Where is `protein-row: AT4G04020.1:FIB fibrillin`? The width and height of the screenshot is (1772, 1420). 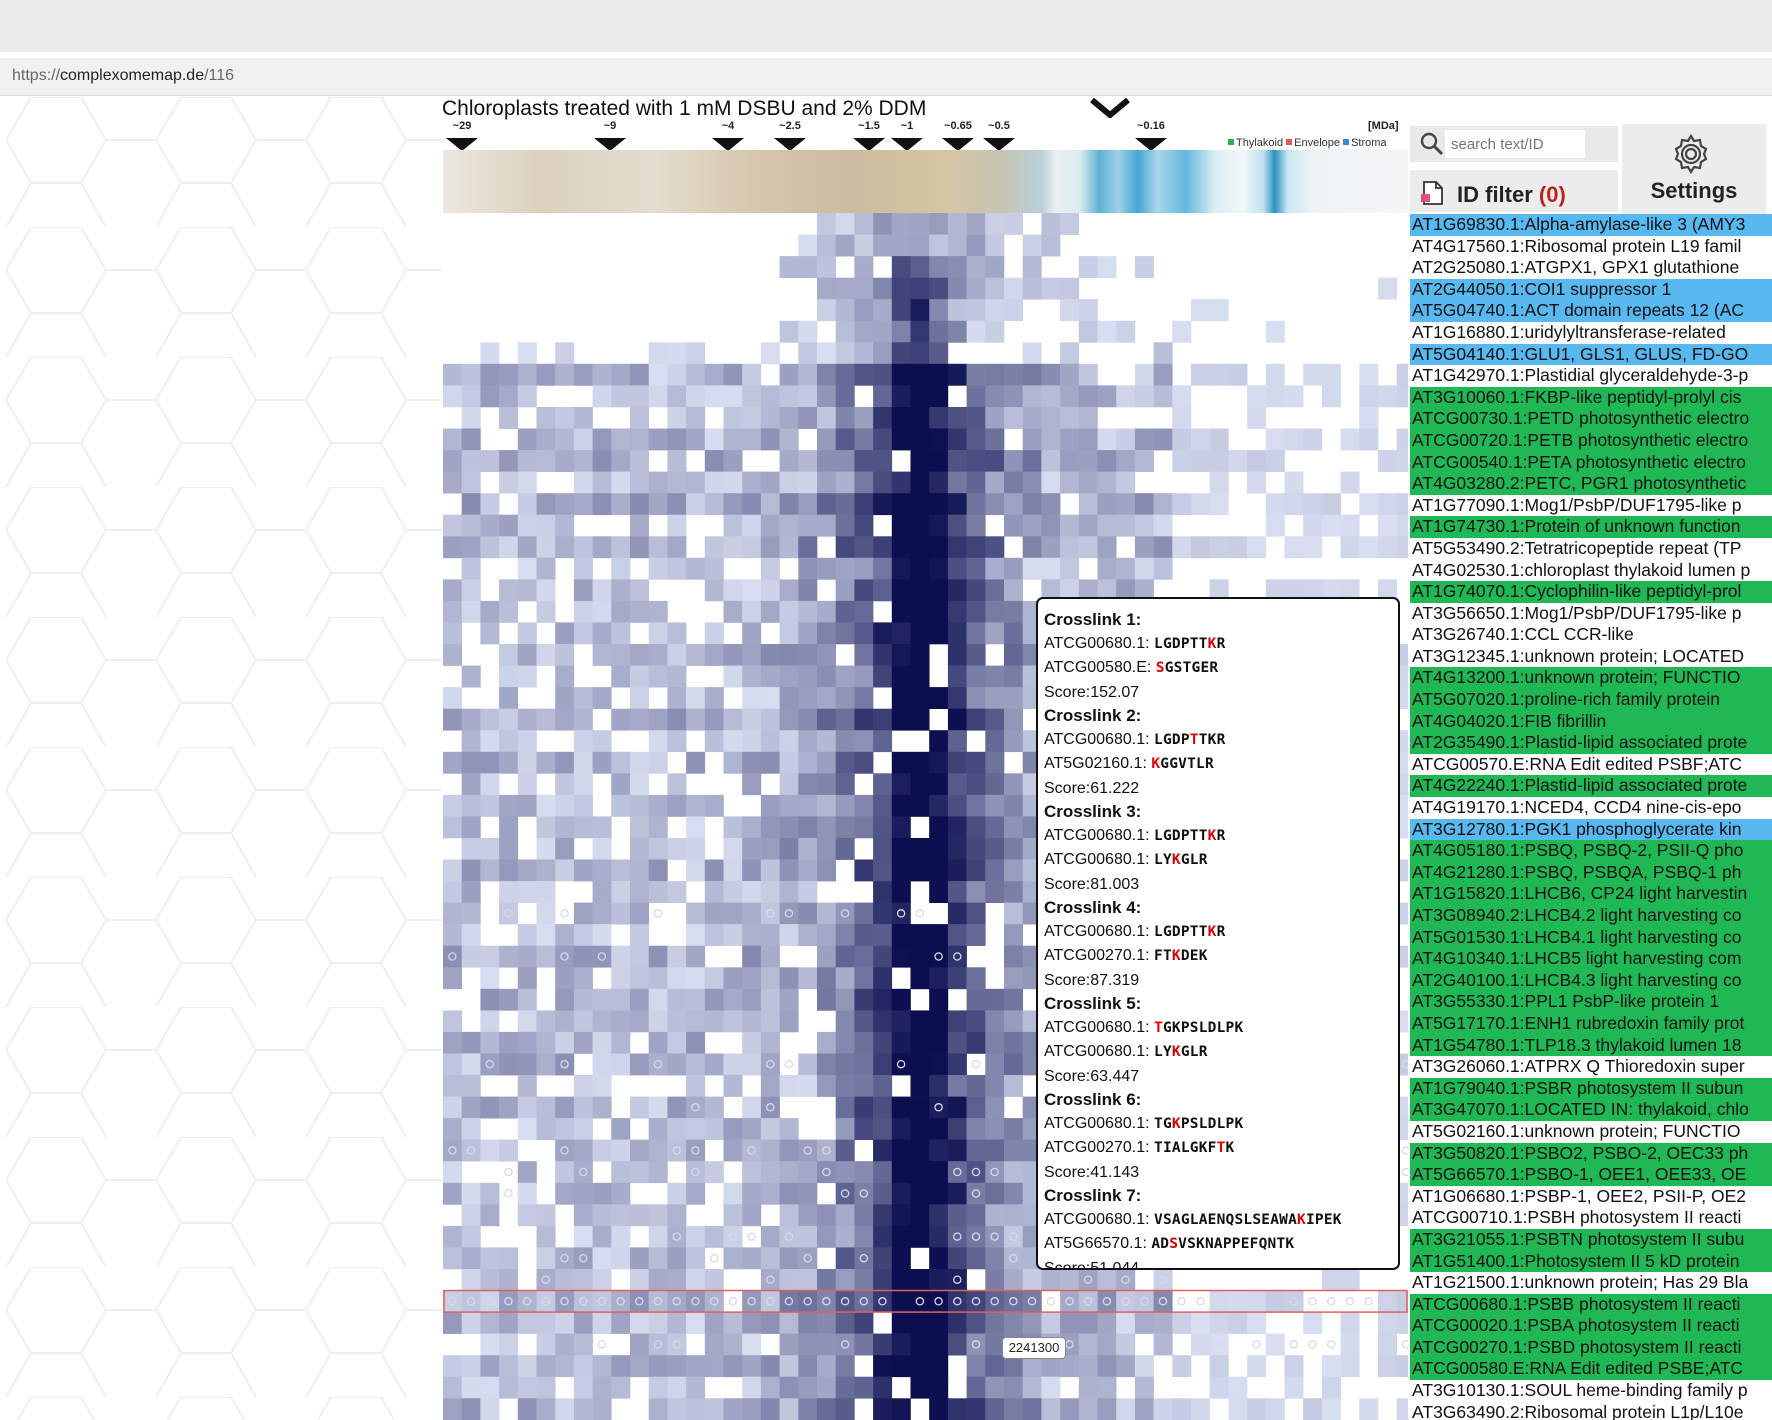 protein-row: AT4G04020.1:FIB fibrillin is located at coordinates (1591, 721).